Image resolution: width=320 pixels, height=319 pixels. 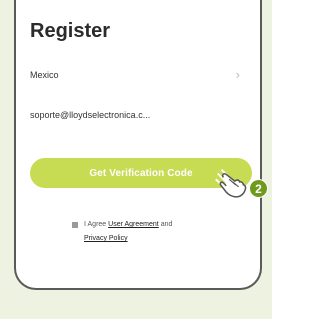 I want to click on chevron-right-icon: ›, so click(x=237, y=74).